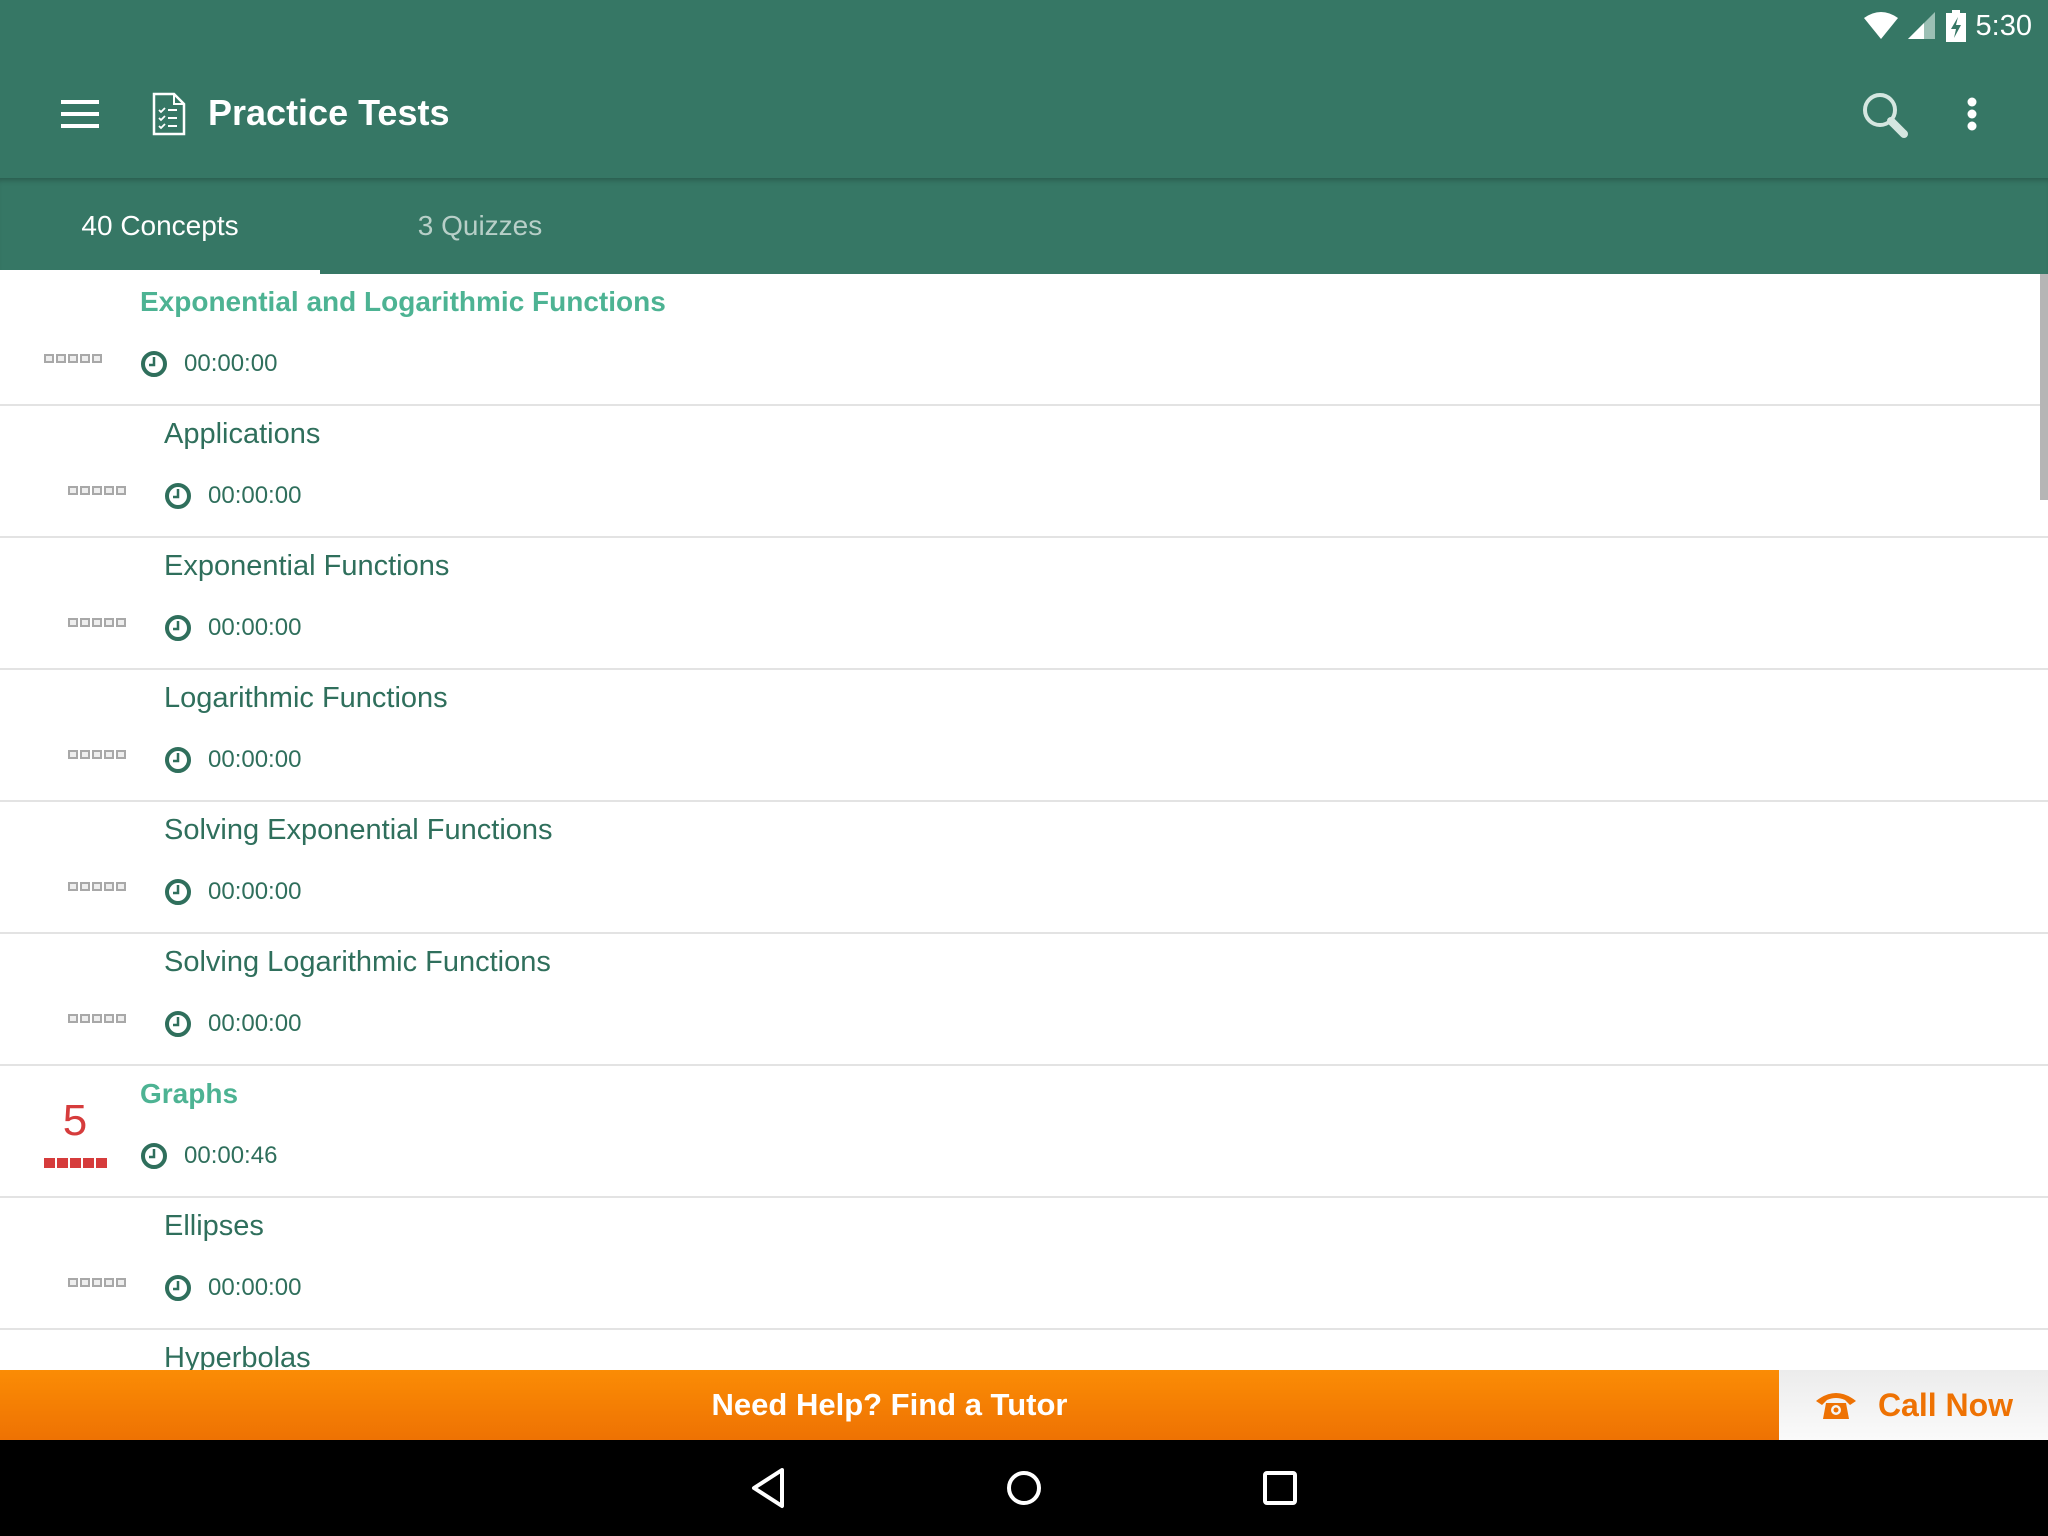 This screenshot has height=1536, width=2048. What do you see at coordinates (214, 1226) in the screenshot?
I see `concept-name: Ellipses` at bounding box center [214, 1226].